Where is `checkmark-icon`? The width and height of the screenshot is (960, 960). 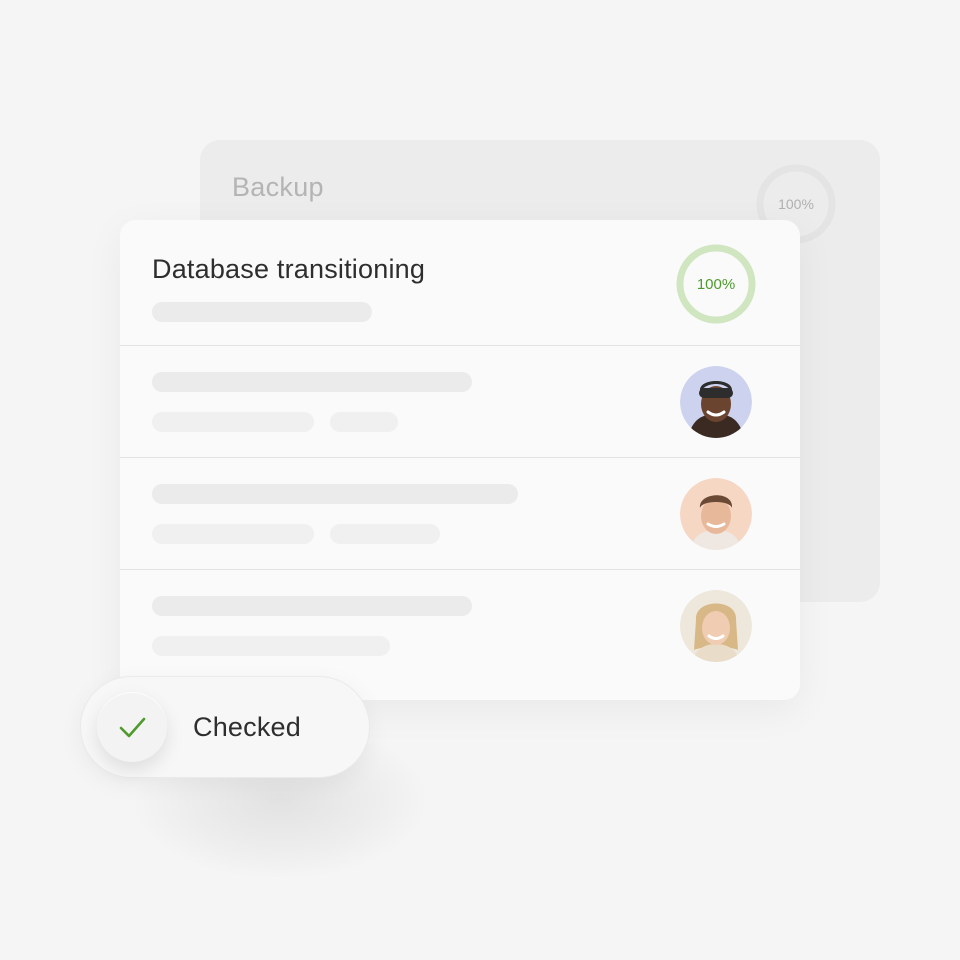 checkmark-icon is located at coordinates (132, 727).